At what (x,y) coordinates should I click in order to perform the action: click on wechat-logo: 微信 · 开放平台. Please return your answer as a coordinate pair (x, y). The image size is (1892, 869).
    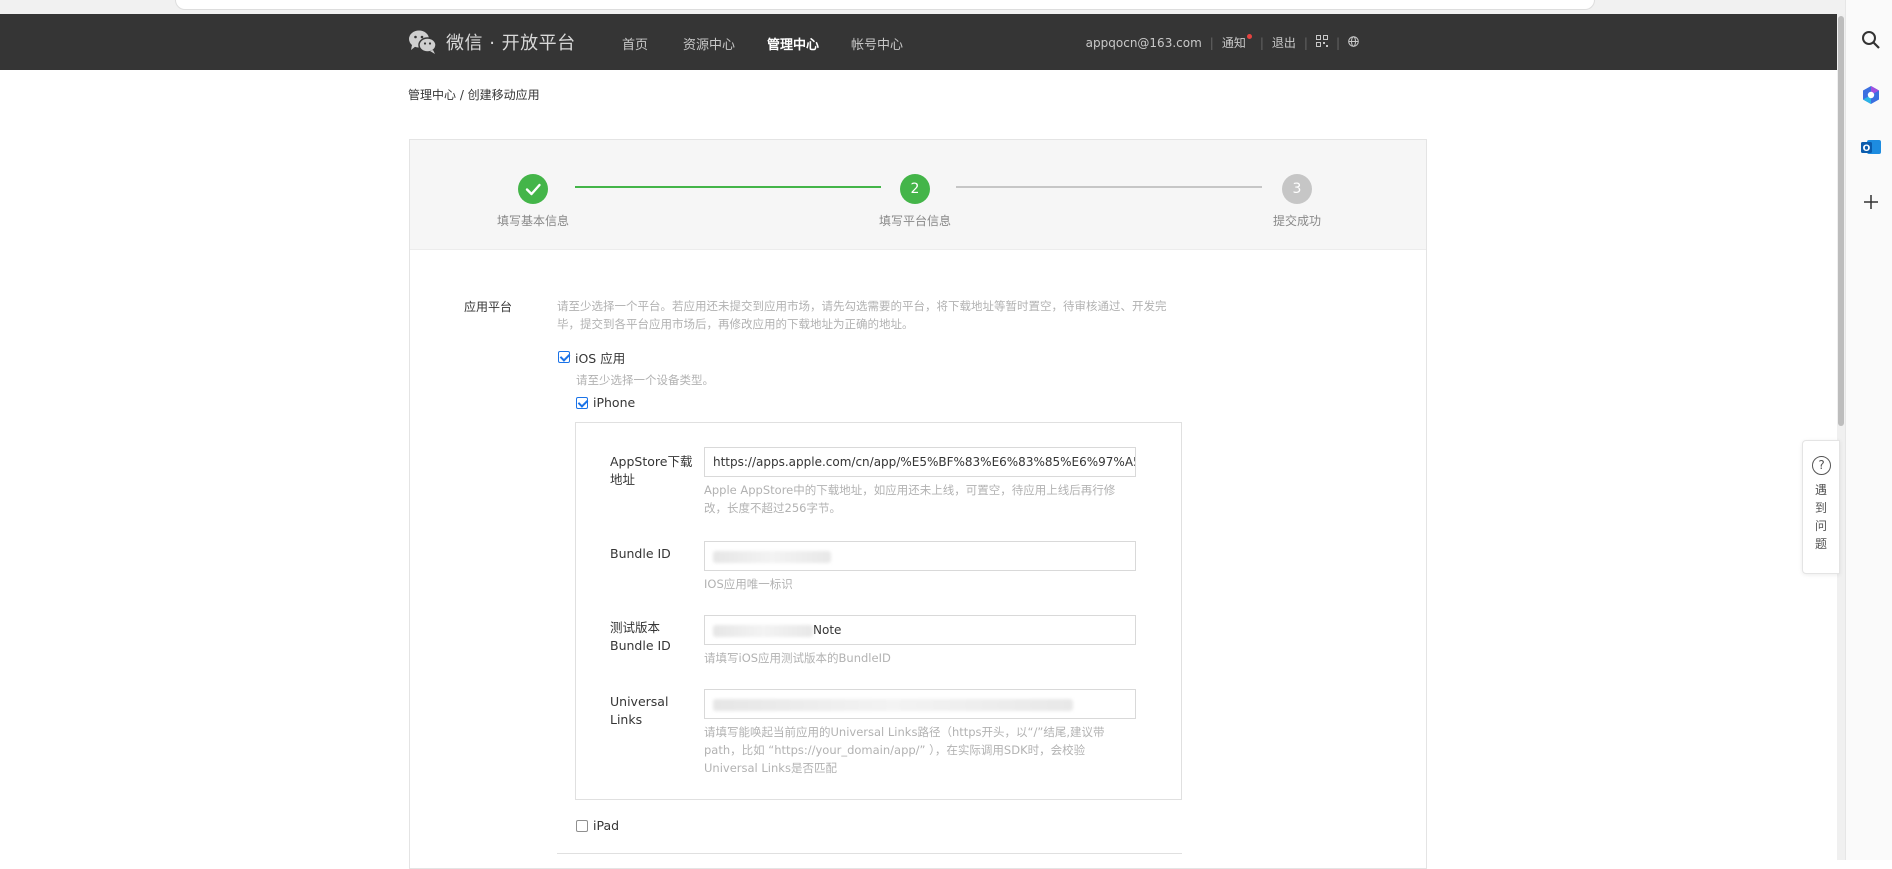
    Looking at the image, I should click on (492, 42).